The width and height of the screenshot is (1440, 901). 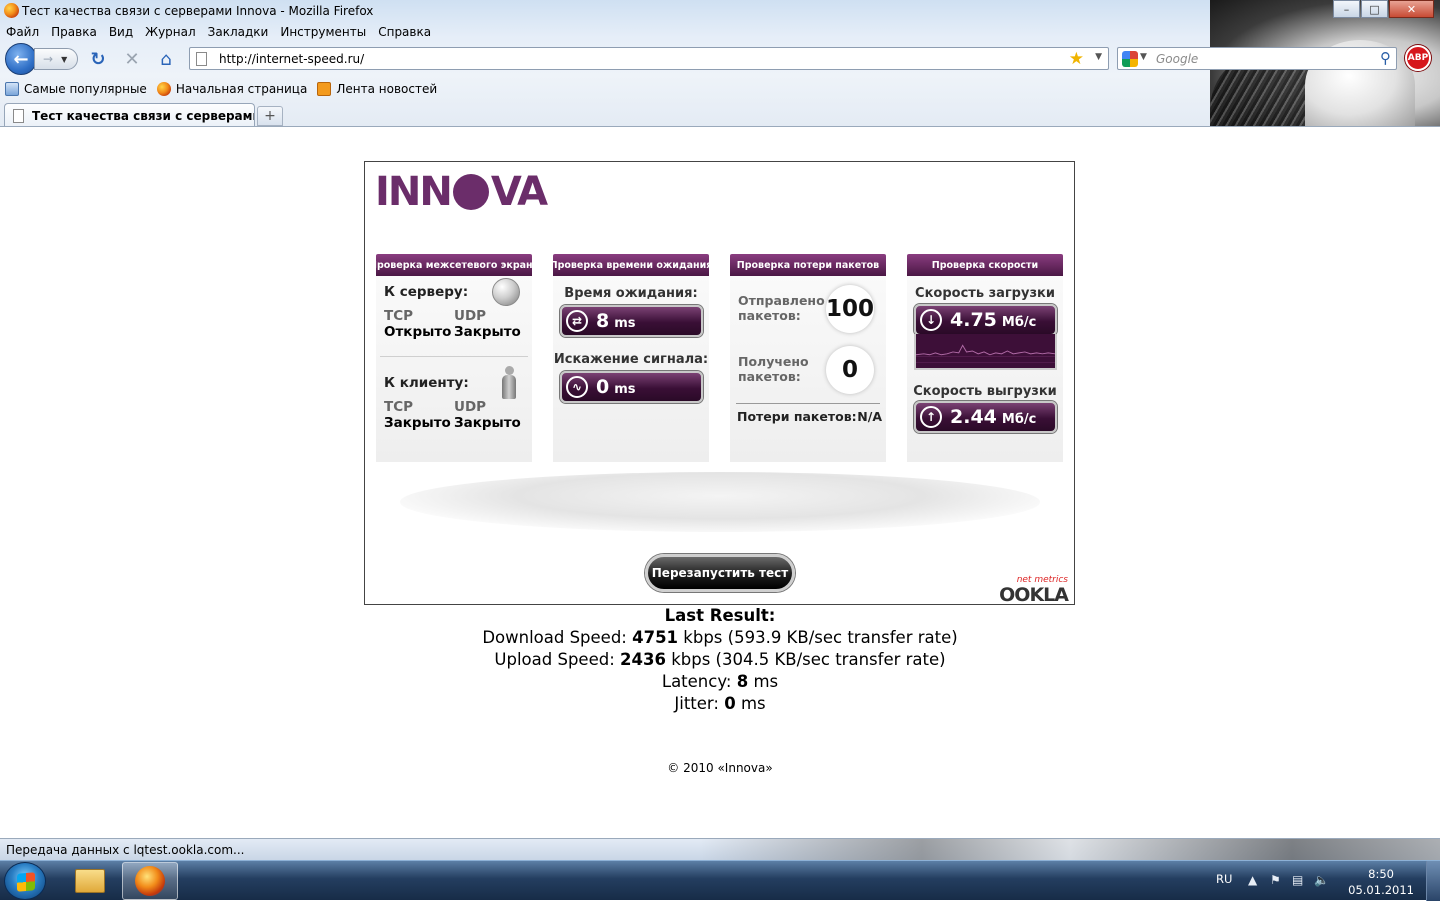 I want to click on jitter-label: Искажение сигнала:, so click(x=631, y=359).